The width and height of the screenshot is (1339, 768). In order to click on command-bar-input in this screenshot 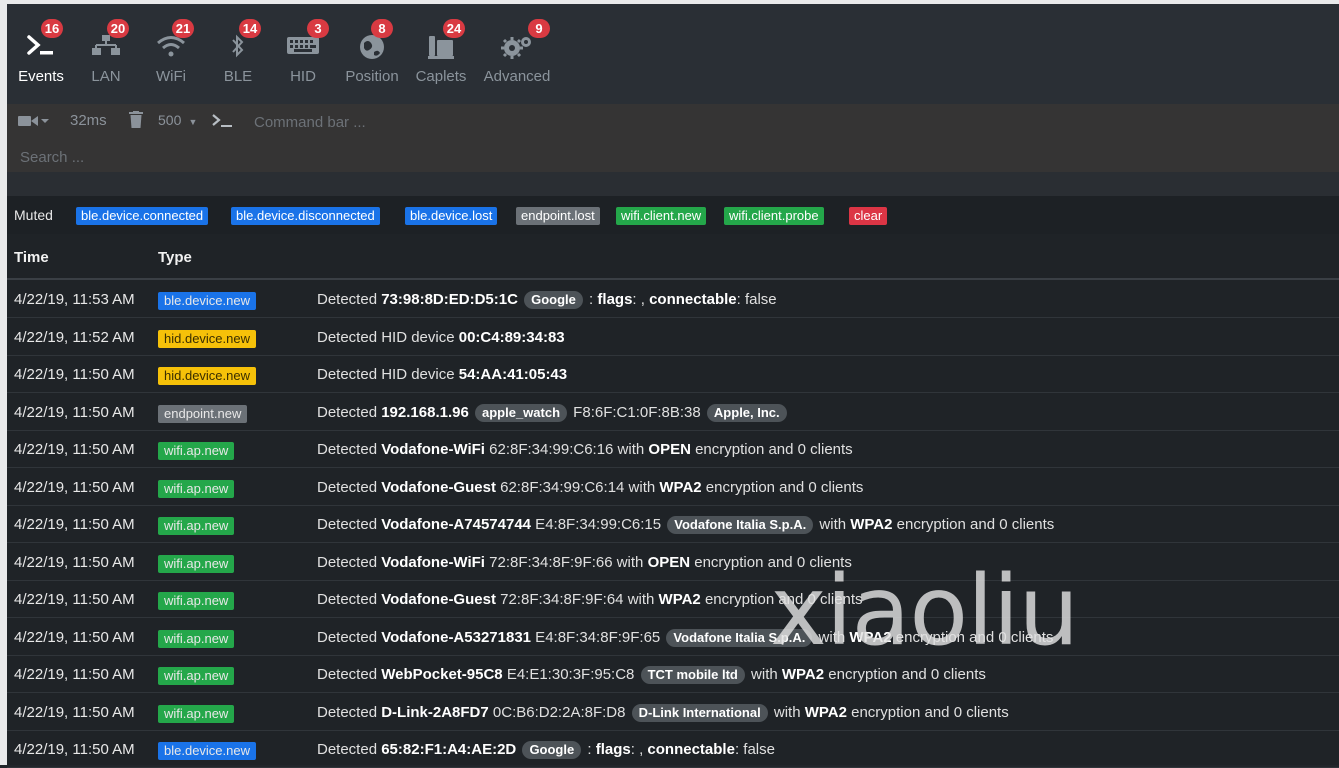, I will do `click(454, 122)`.